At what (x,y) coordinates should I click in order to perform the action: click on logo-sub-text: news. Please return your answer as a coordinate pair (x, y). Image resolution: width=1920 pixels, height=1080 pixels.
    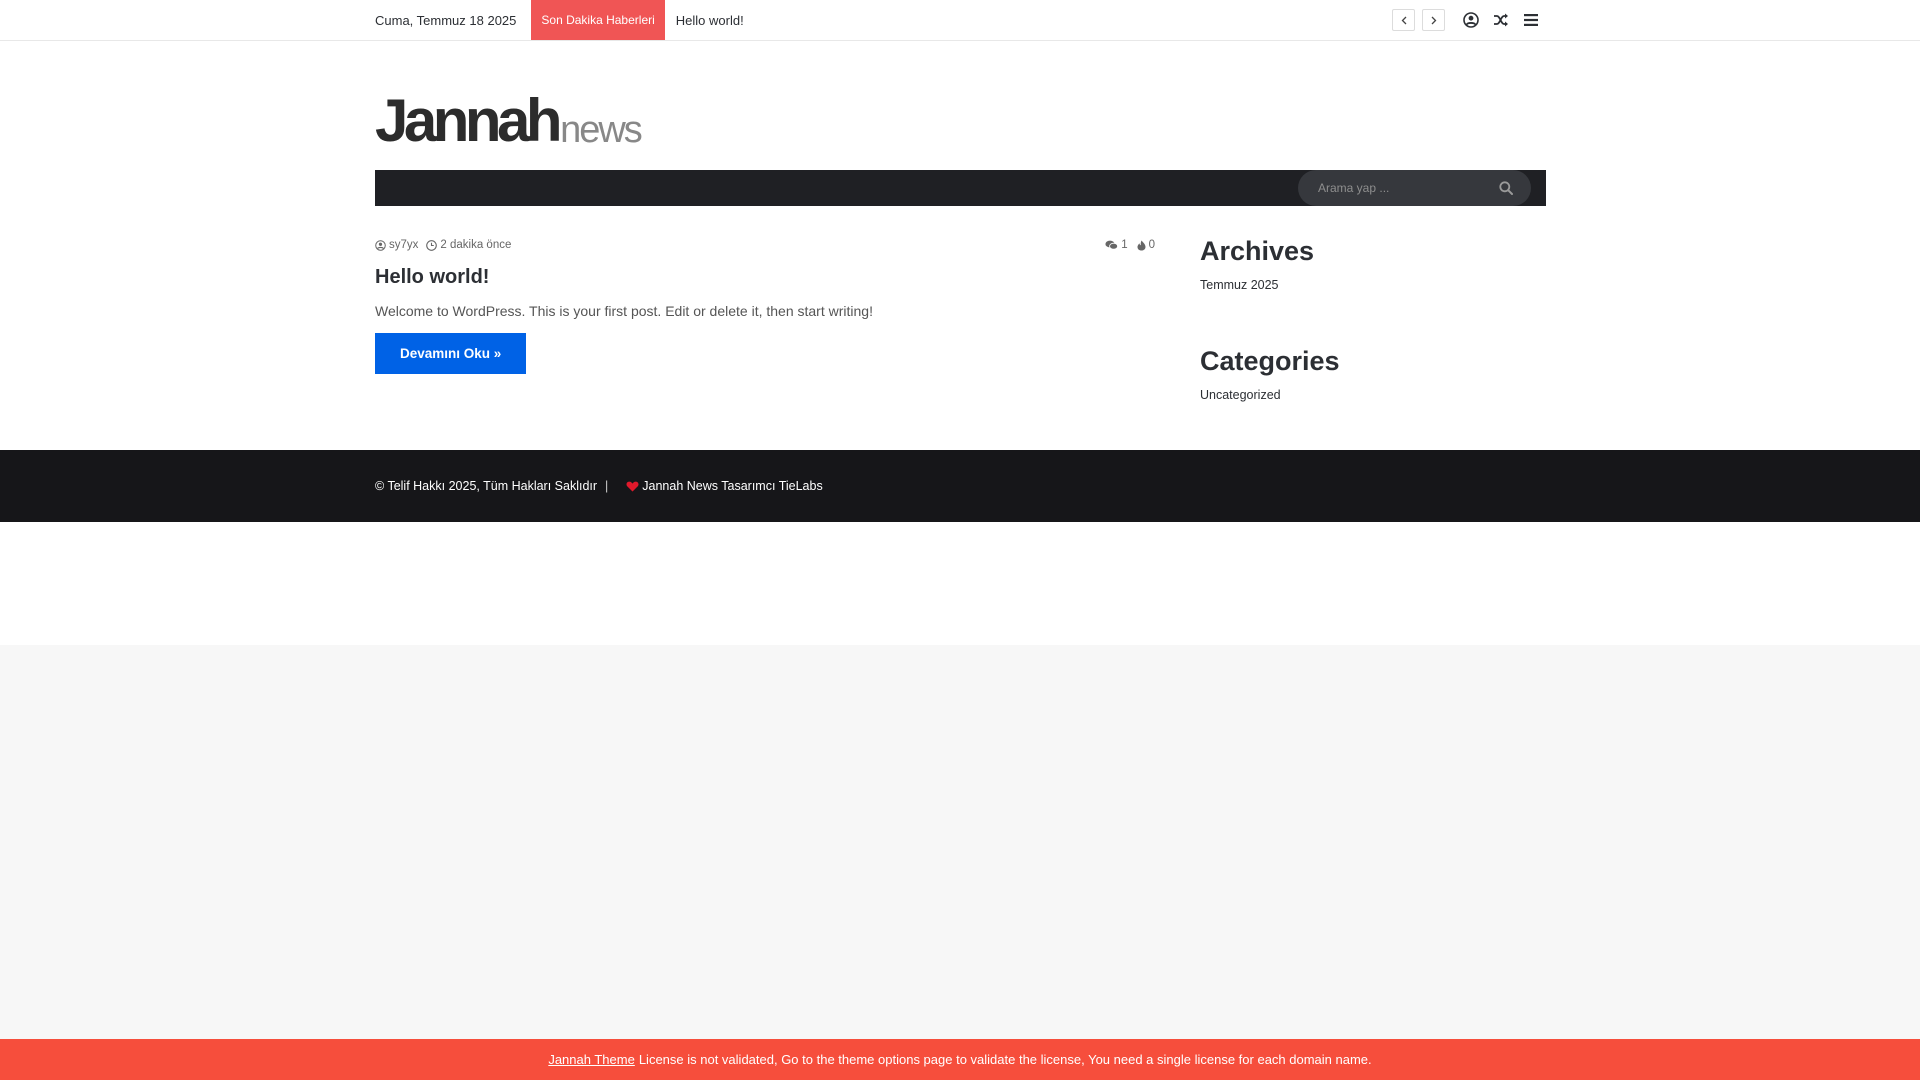
    Looking at the image, I should click on (601, 130).